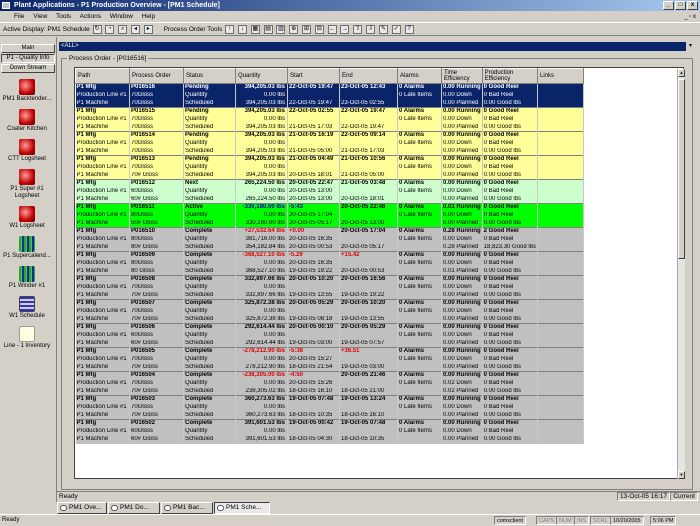  What do you see at coordinates (358, 29) in the screenshot?
I see `move-up-icon: ⇧` at bounding box center [358, 29].